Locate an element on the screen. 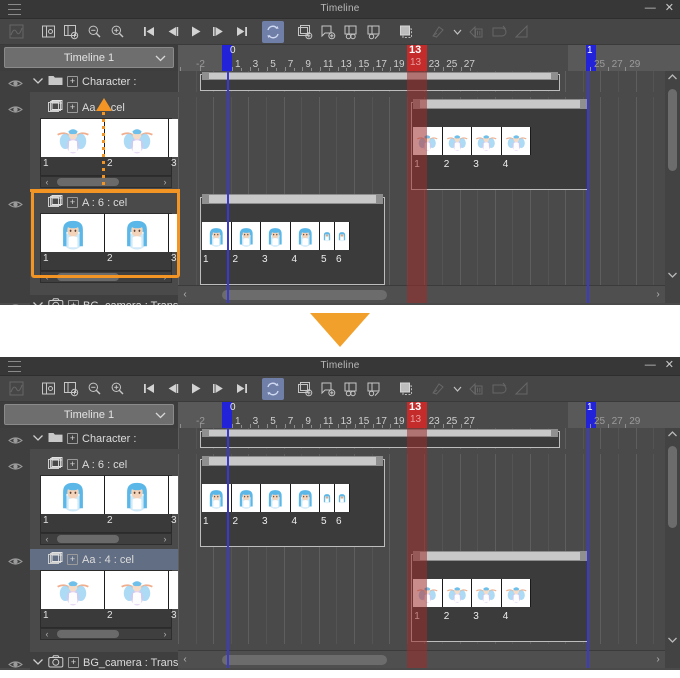  frame-ruler-bottom: -201357911131517192123252713131252729 is located at coordinates (429, 415).